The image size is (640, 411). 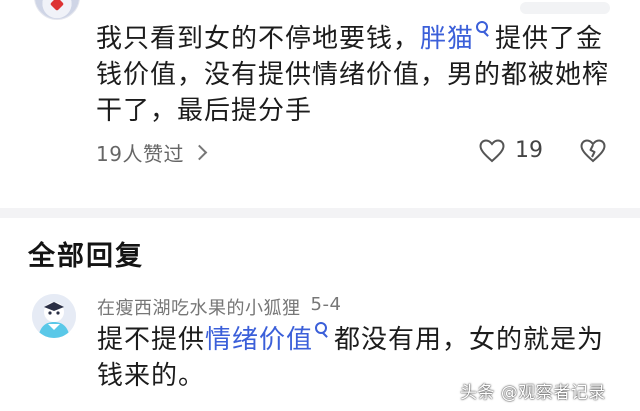 I want to click on comment-avatar, so click(x=57, y=10).